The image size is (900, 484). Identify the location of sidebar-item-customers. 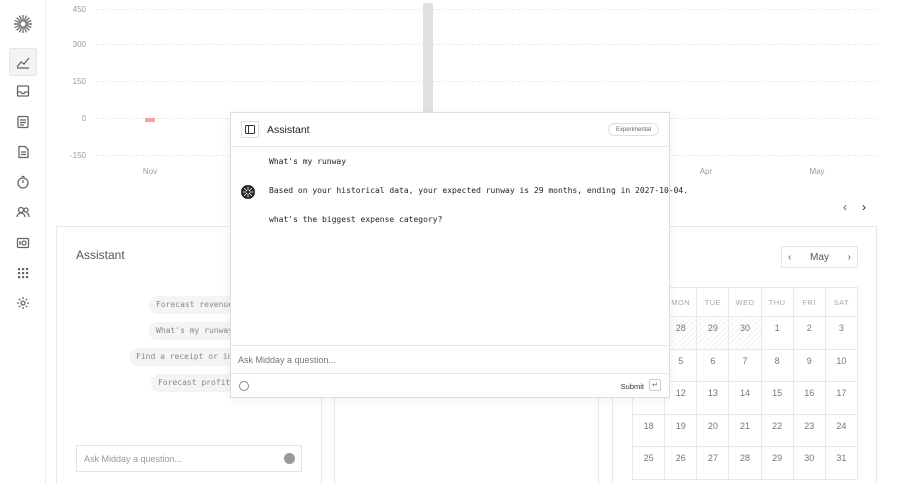
(23, 212).